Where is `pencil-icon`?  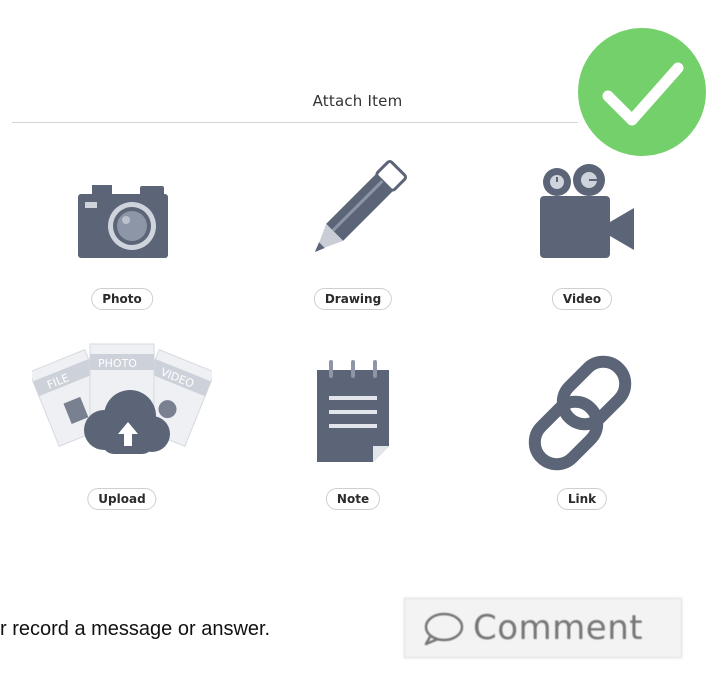
pencil-icon is located at coordinates (360, 206).